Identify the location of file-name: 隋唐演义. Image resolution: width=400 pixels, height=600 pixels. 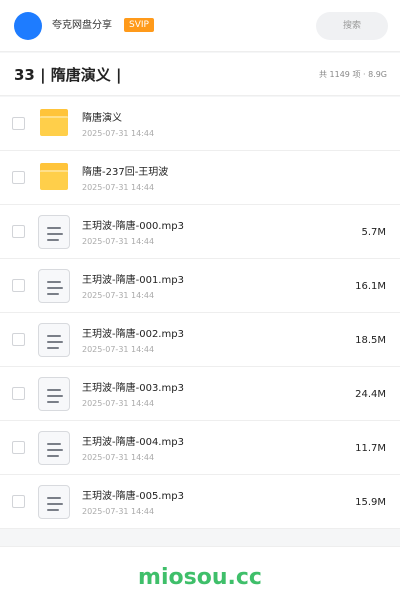
(102, 118).